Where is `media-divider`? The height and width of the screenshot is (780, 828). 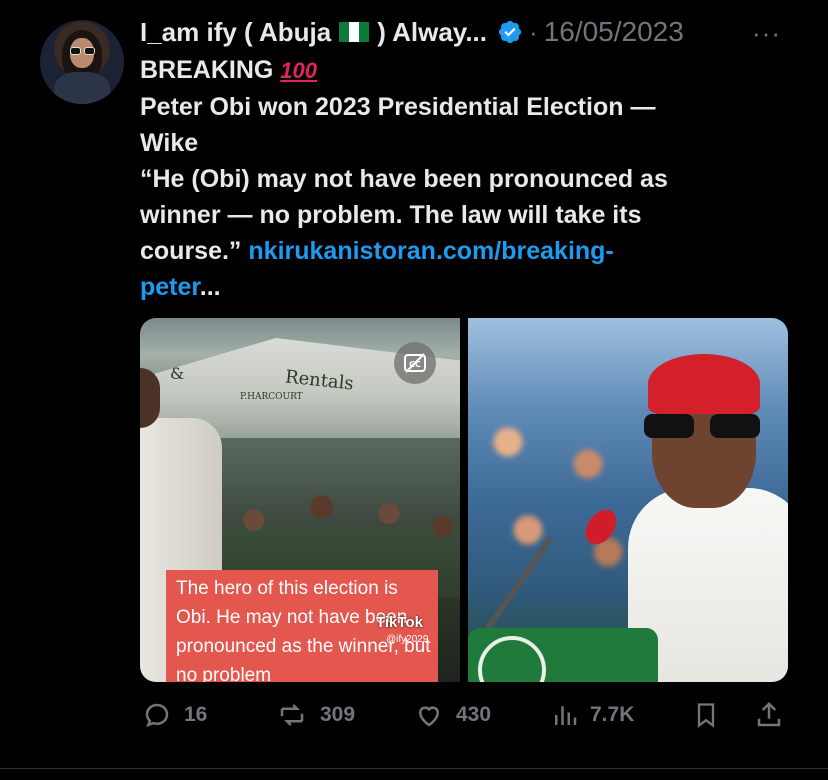
media-divider is located at coordinates (464, 500).